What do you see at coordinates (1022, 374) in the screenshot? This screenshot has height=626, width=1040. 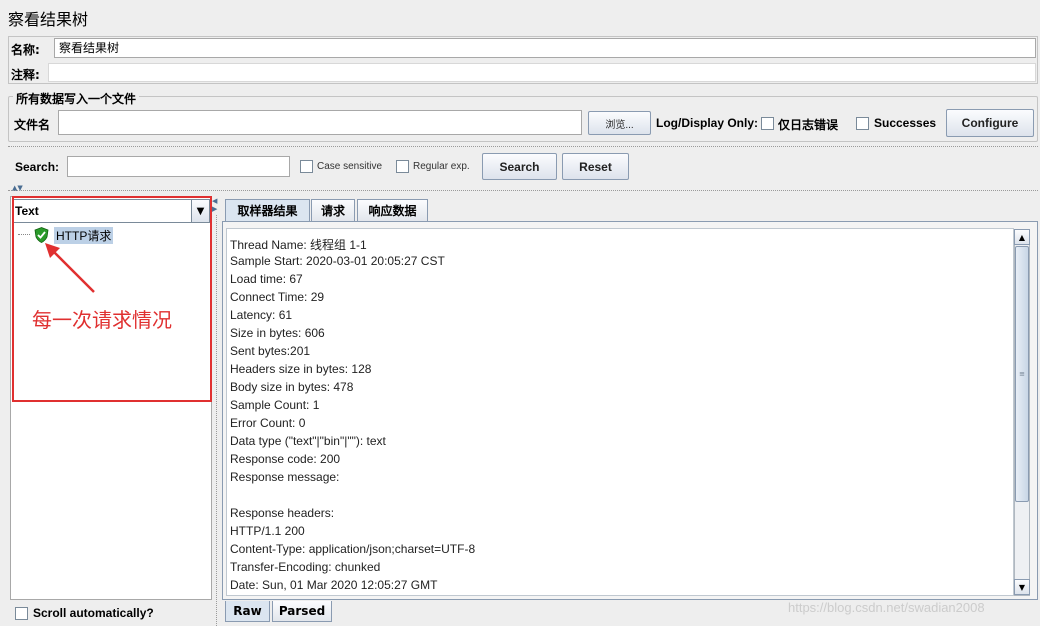 I see `scroll-thumb: ≡` at bounding box center [1022, 374].